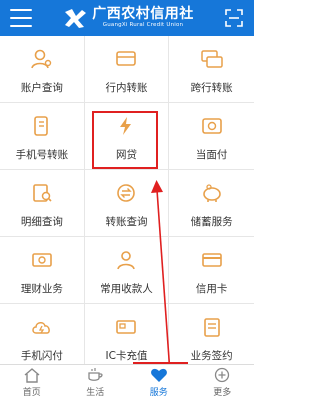  What do you see at coordinates (222, 393) in the screenshot?
I see `tab-label: 更多` at bounding box center [222, 393].